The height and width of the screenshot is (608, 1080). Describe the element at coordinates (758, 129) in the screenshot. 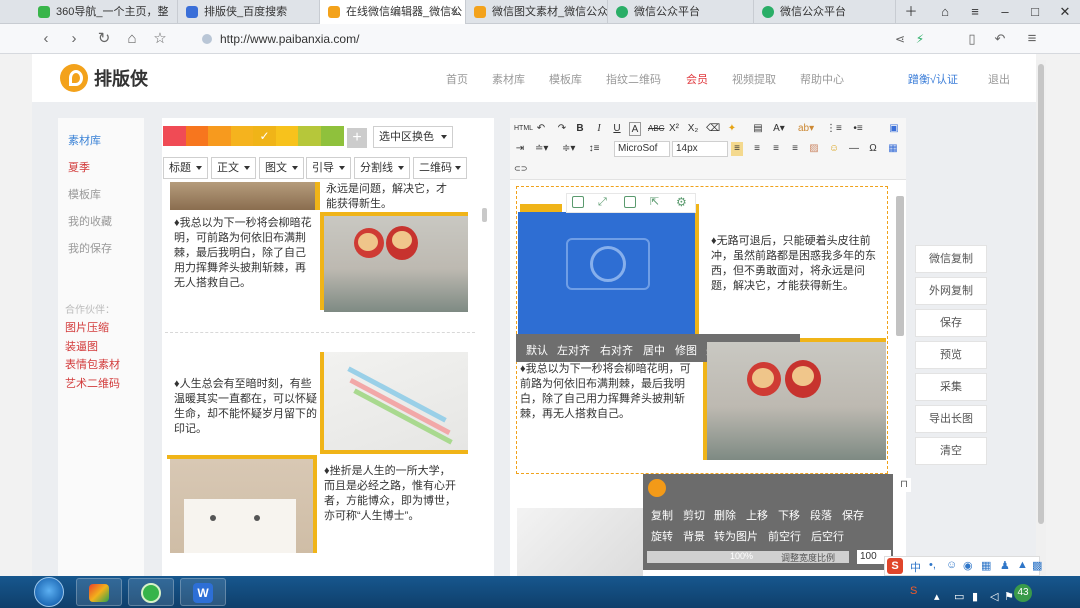

I see `format-painter-icon: ▤` at that location.